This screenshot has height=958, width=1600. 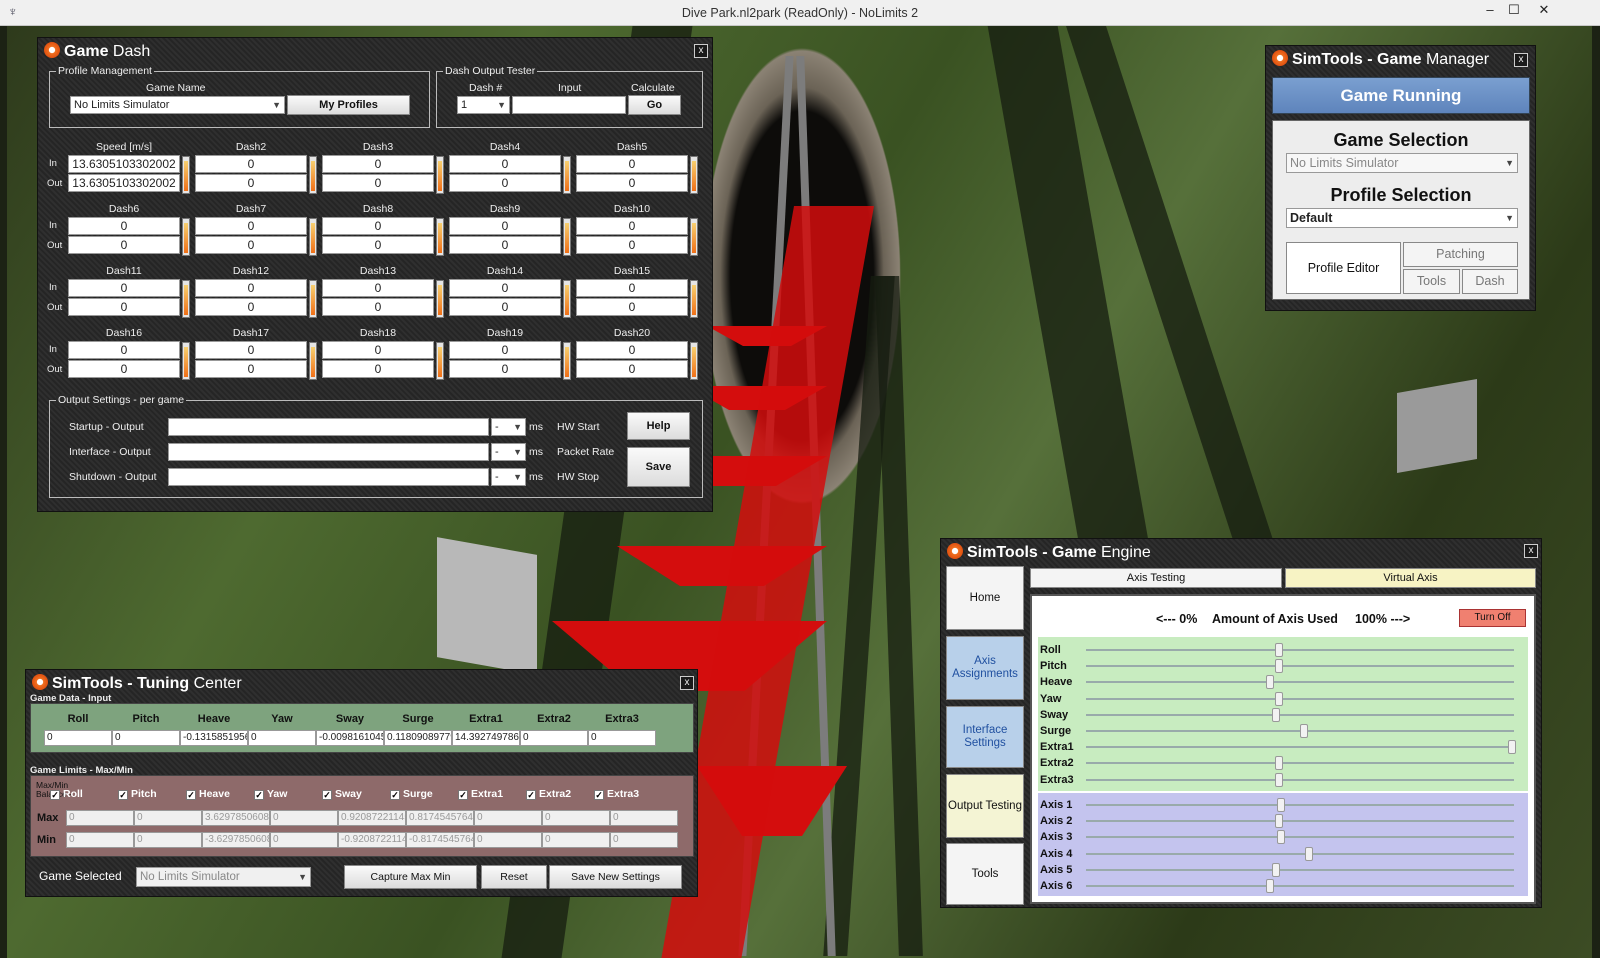 I want to click on save-button: Save, so click(x=658, y=467).